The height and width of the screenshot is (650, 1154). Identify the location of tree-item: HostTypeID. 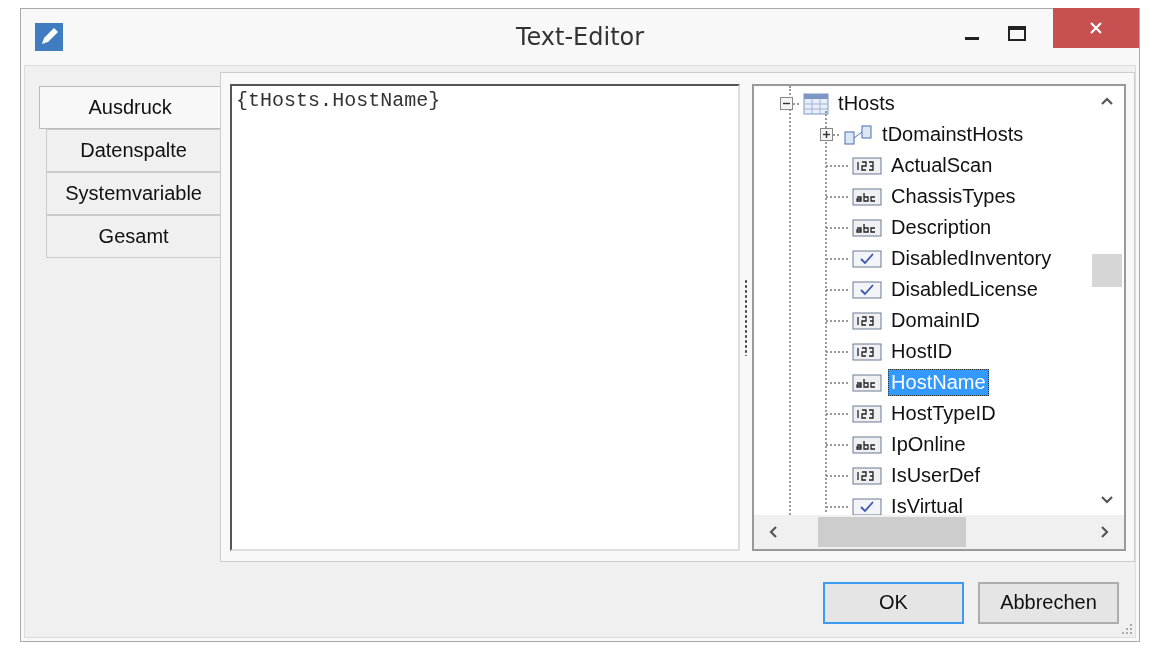
(943, 413).